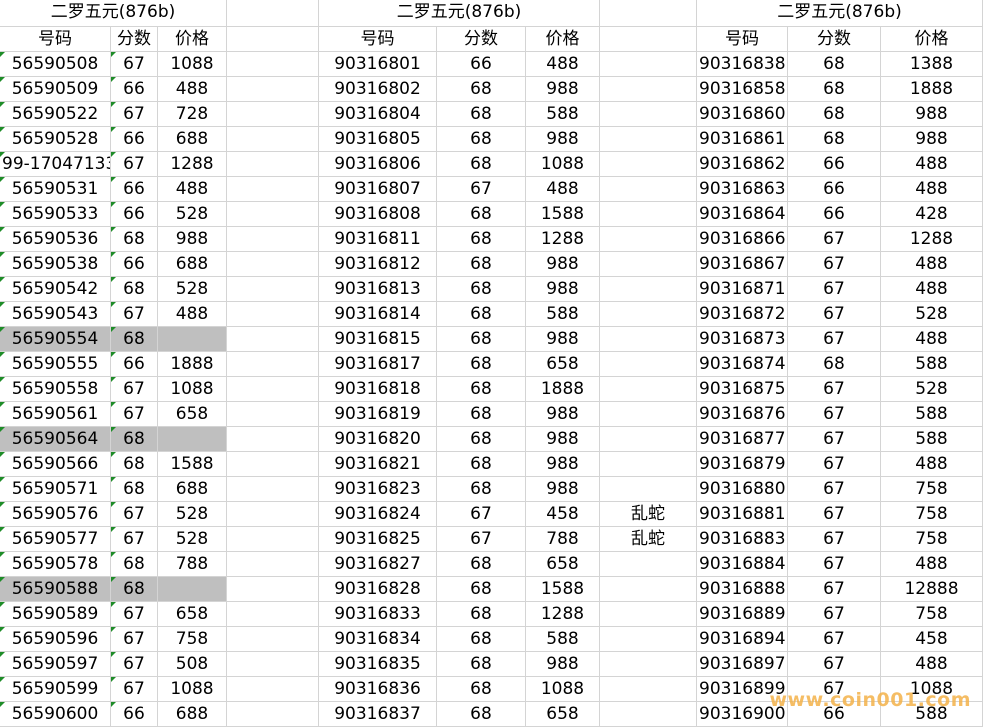  What do you see at coordinates (742, 589) in the screenshot?
I see `code-cell: 90316888` at bounding box center [742, 589].